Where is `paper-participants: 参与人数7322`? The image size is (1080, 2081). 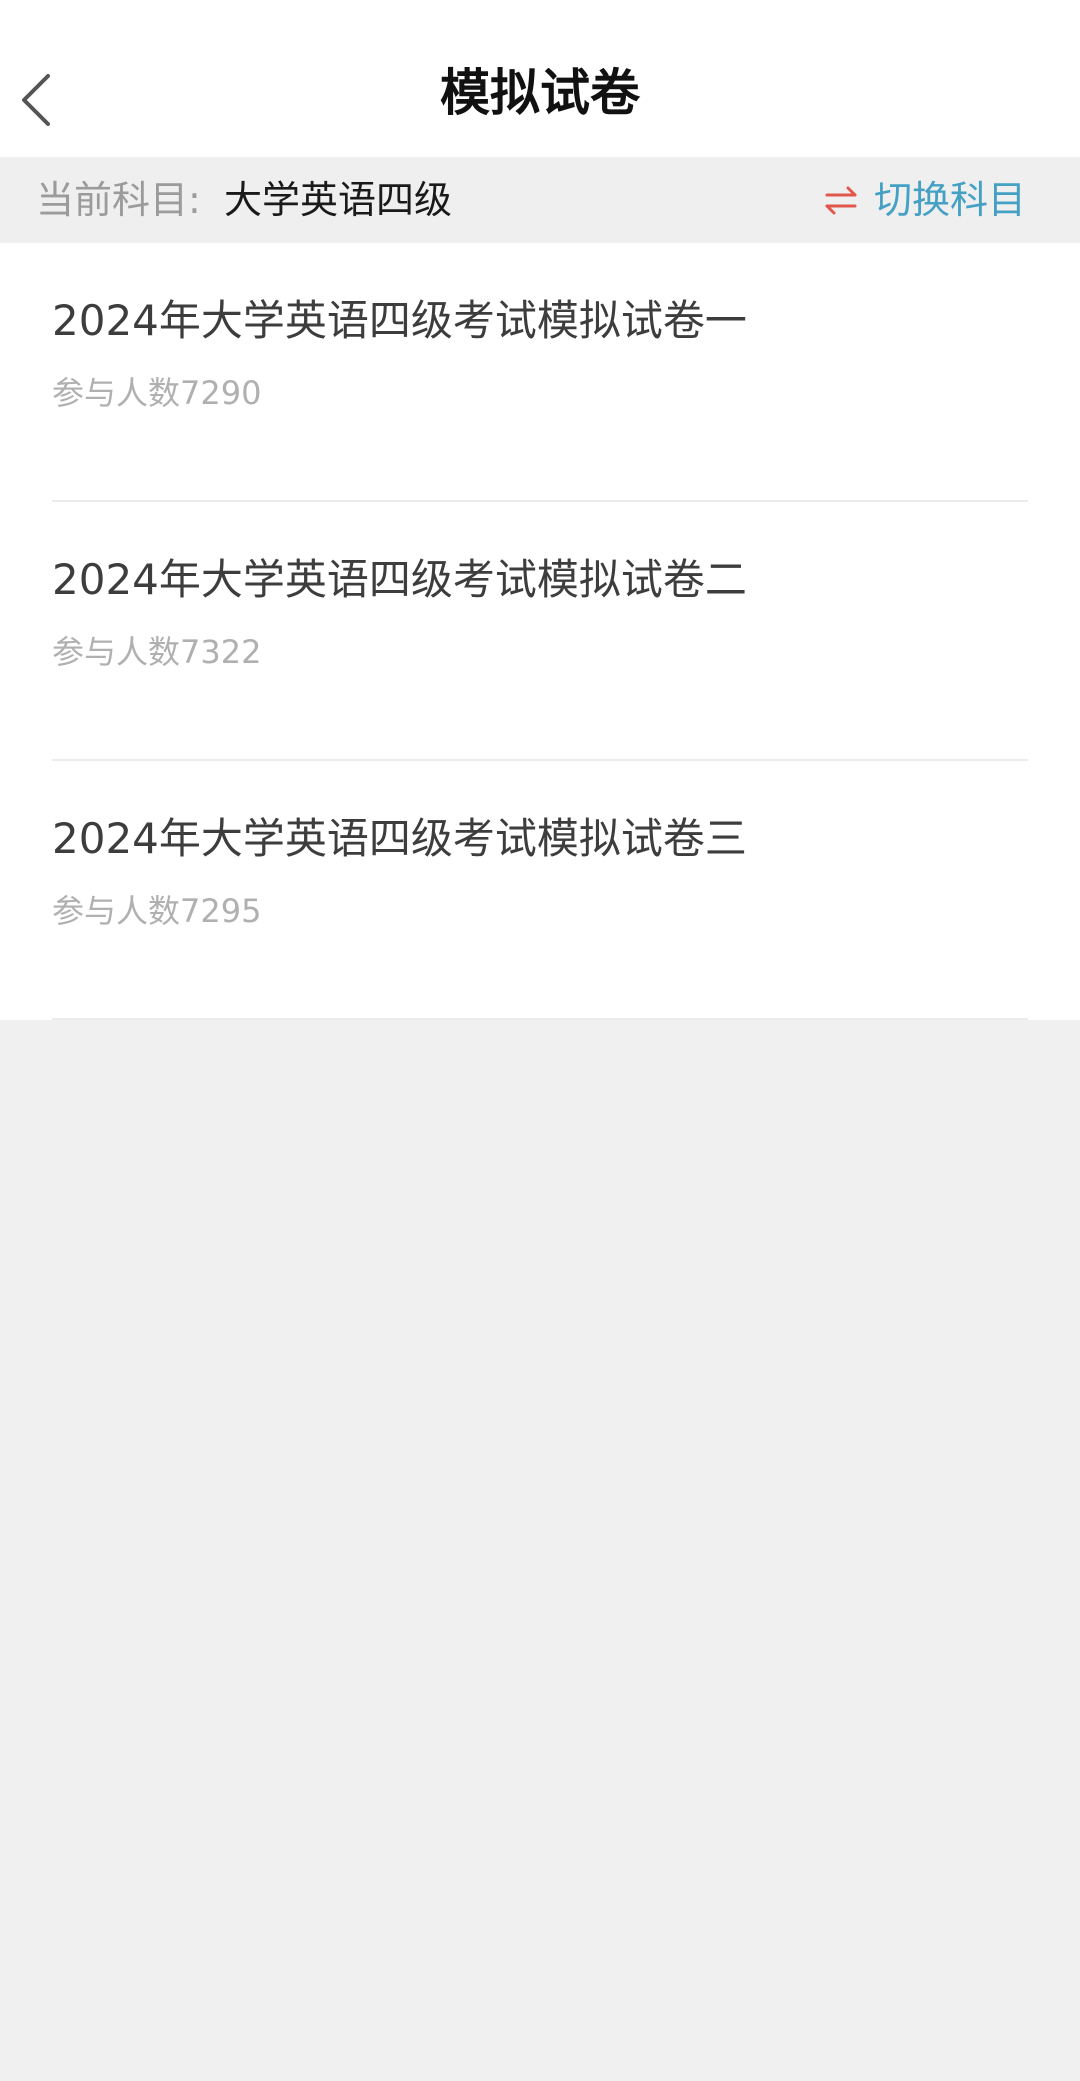 paper-participants: 参与人数7322 is located at coordinates (157, 652).